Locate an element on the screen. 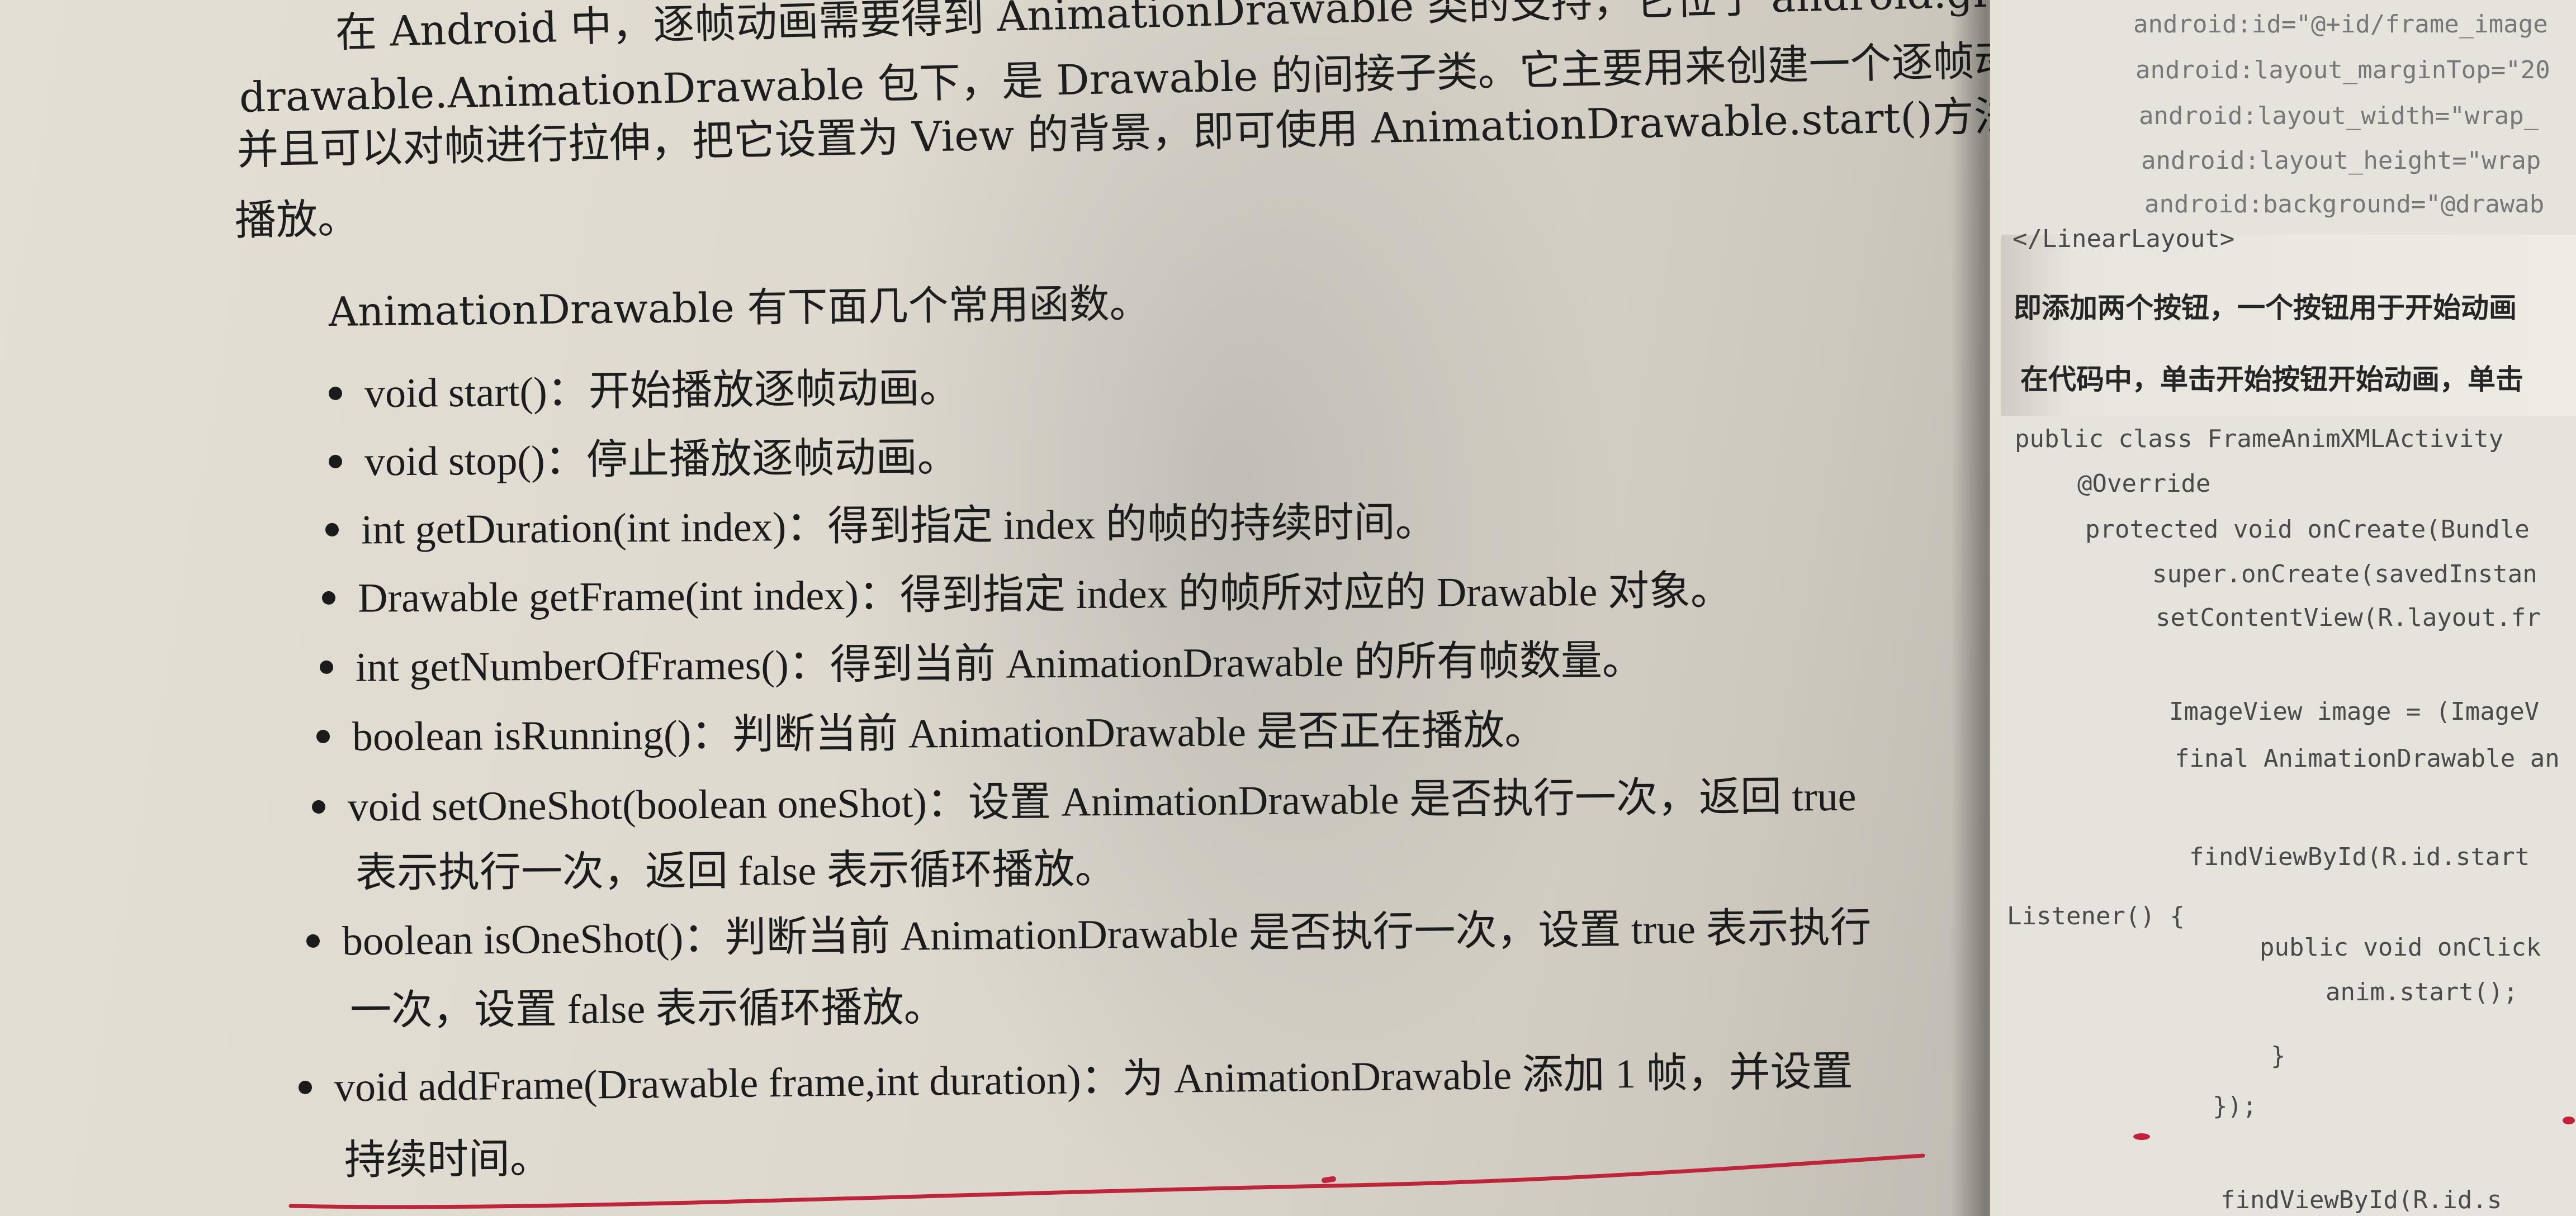 Image resolution: width=2576 pixels, height=1216 pixels. code-line: android:layout_height="wrap is located at coordinates (2341, 160).